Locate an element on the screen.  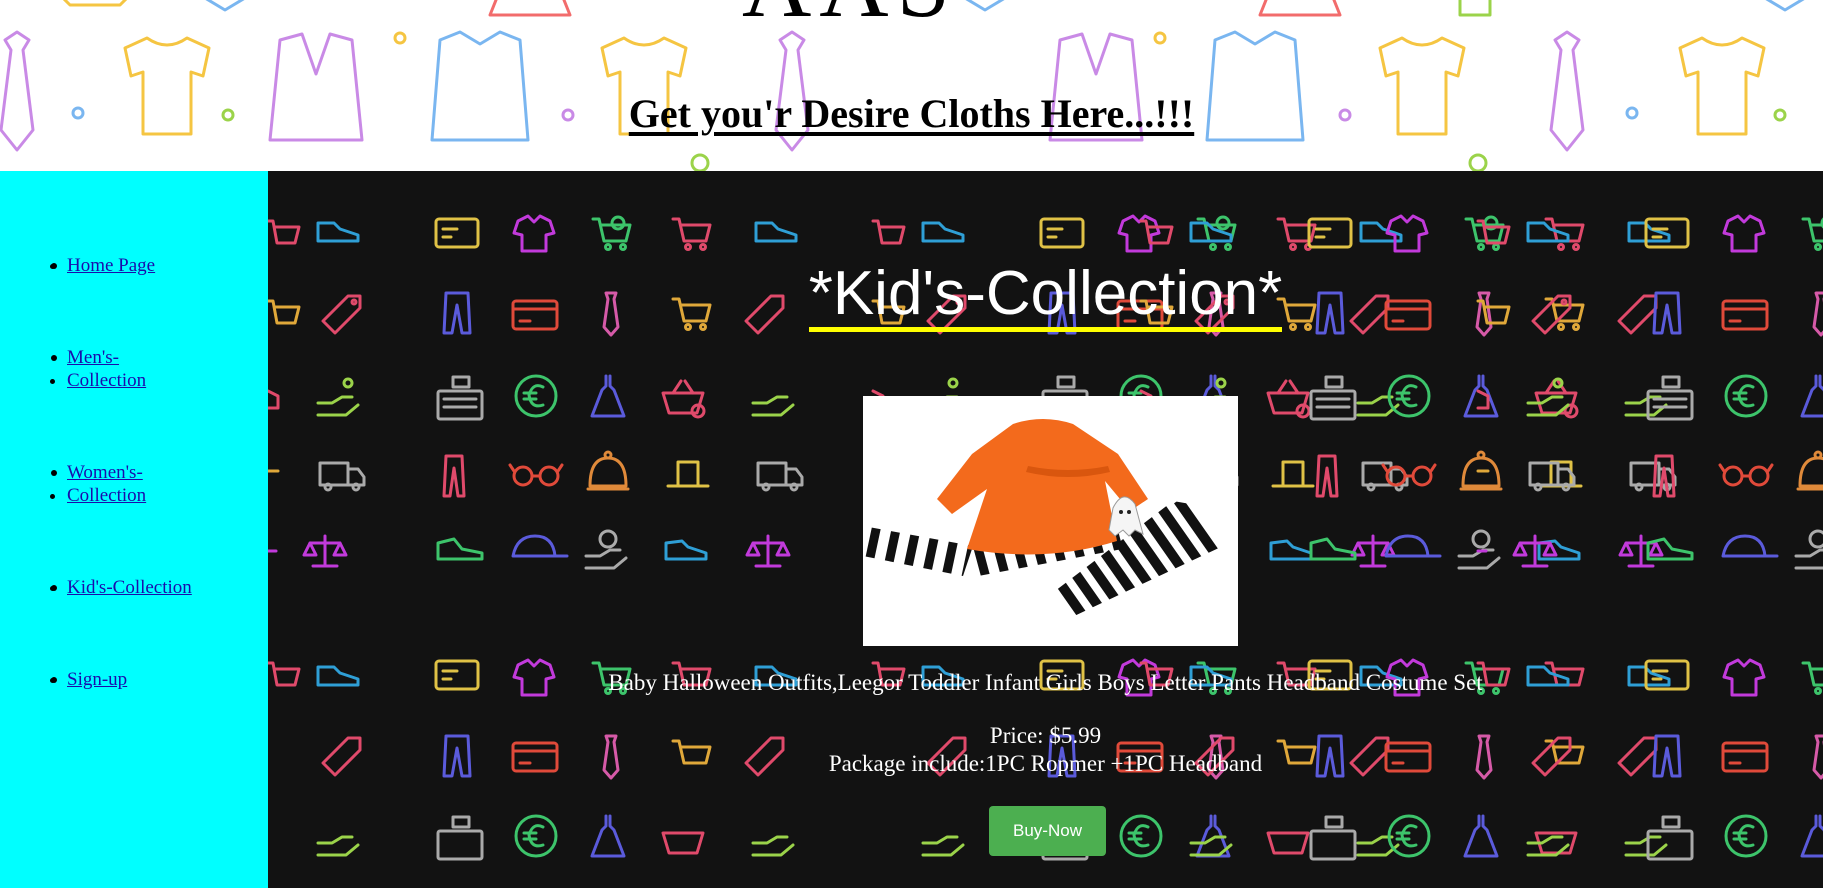
hat-icon is located at coordinates (688, 474).